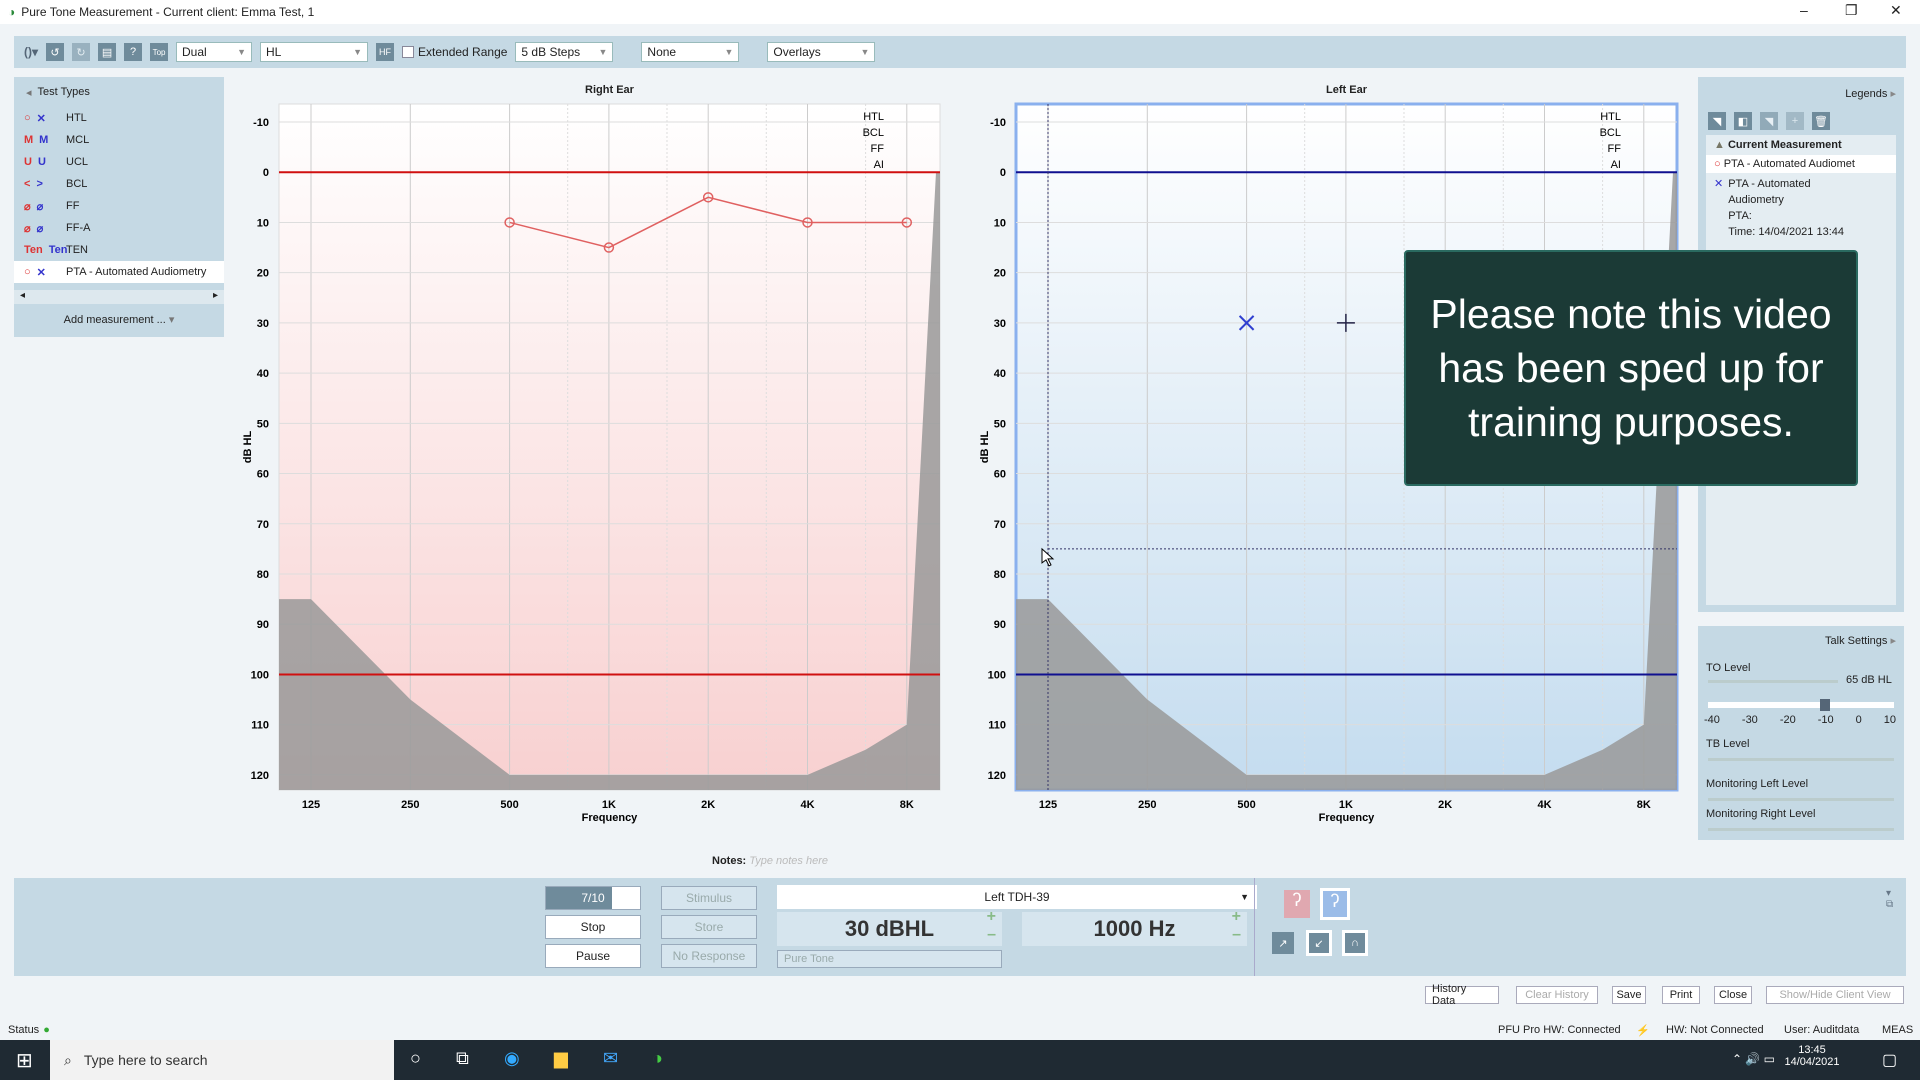  I want to click on mail-icon: ✉, so click(610, 1058).